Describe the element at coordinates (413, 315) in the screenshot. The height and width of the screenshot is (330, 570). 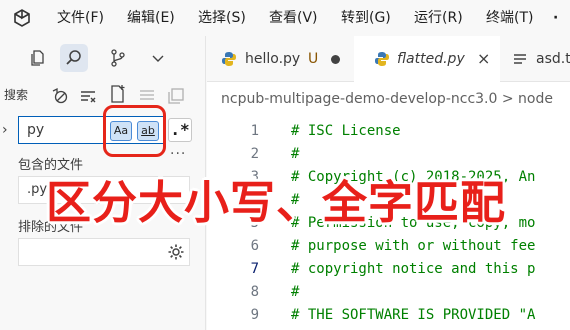
I see `line-text: # THE SOFTWARE IS PROVIDED "A` at that location.